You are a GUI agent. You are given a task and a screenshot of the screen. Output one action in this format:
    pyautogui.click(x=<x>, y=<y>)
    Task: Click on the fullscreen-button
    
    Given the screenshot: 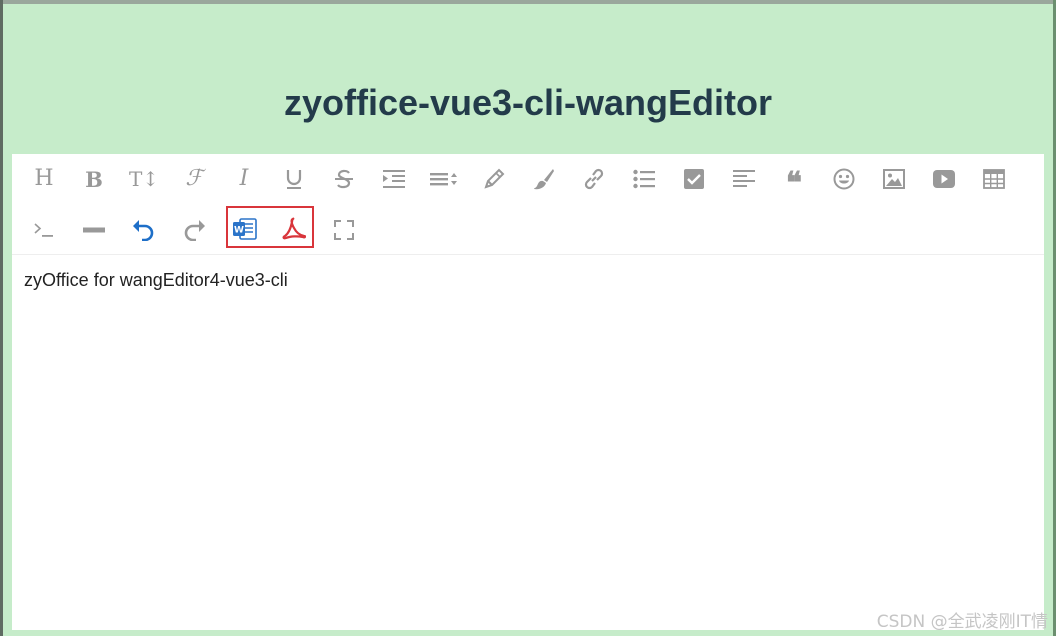 What is the action you would take?
    pyautogui.click(x=344, y=230)
    